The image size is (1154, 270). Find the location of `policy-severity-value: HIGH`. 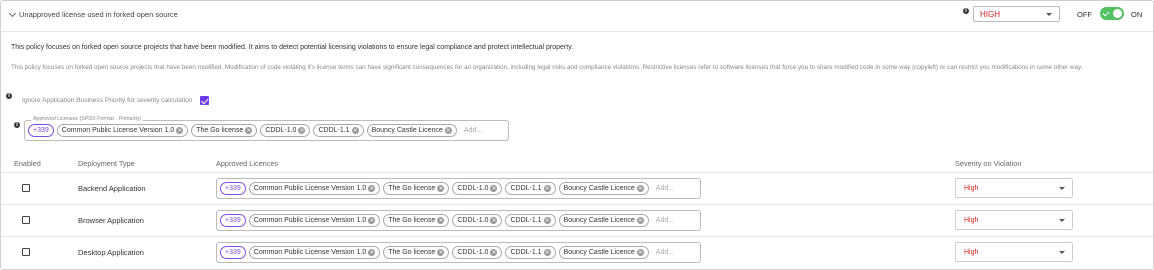

policy-severity-value: HIGH is located at coordinates (990, 14).